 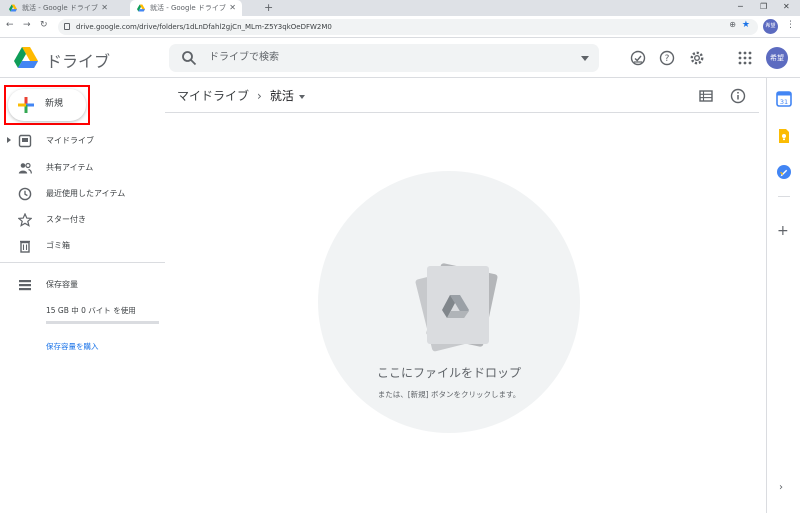 What do you see at coordinates (449, 394) in the screenshot?
I see `drop-zone-subtitle: または、[新規] ボタンをクリックします。` at bounding box center [449, 394].